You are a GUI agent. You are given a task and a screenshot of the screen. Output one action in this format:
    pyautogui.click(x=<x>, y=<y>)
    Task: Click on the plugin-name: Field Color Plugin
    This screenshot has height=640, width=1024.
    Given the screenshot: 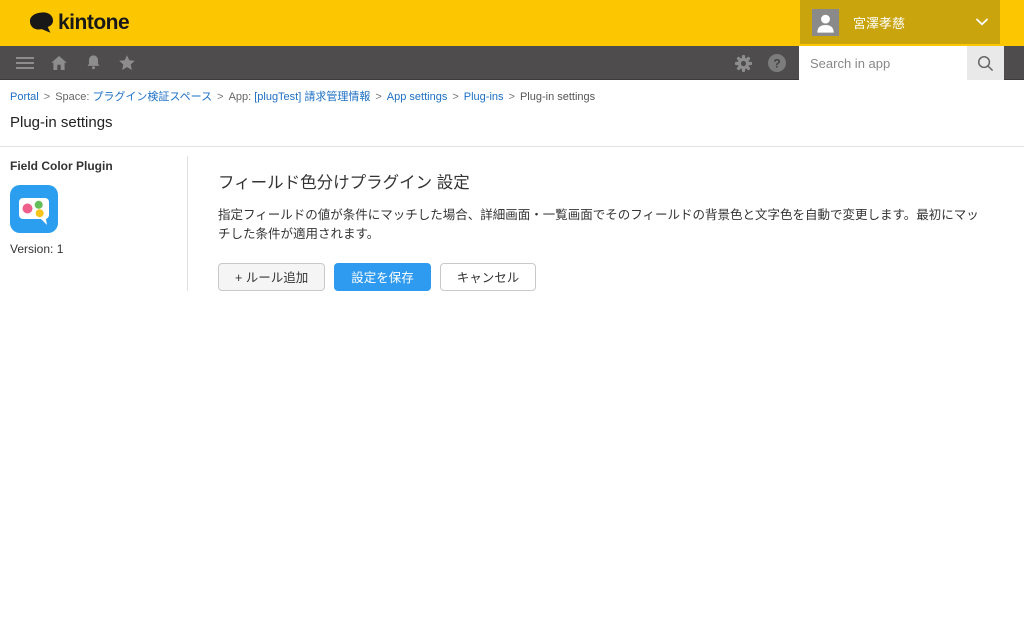 What is the action you would take?
    pyautogui.click(x=61, y=166)
    